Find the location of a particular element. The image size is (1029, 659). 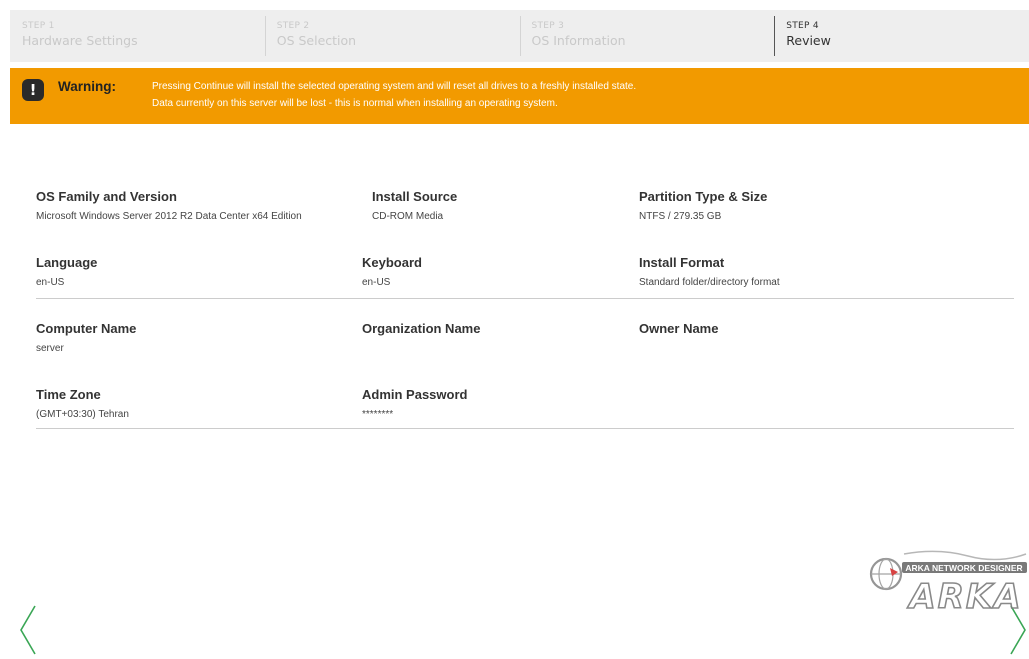

field-value: ******** is located at coordinates (378, 414).